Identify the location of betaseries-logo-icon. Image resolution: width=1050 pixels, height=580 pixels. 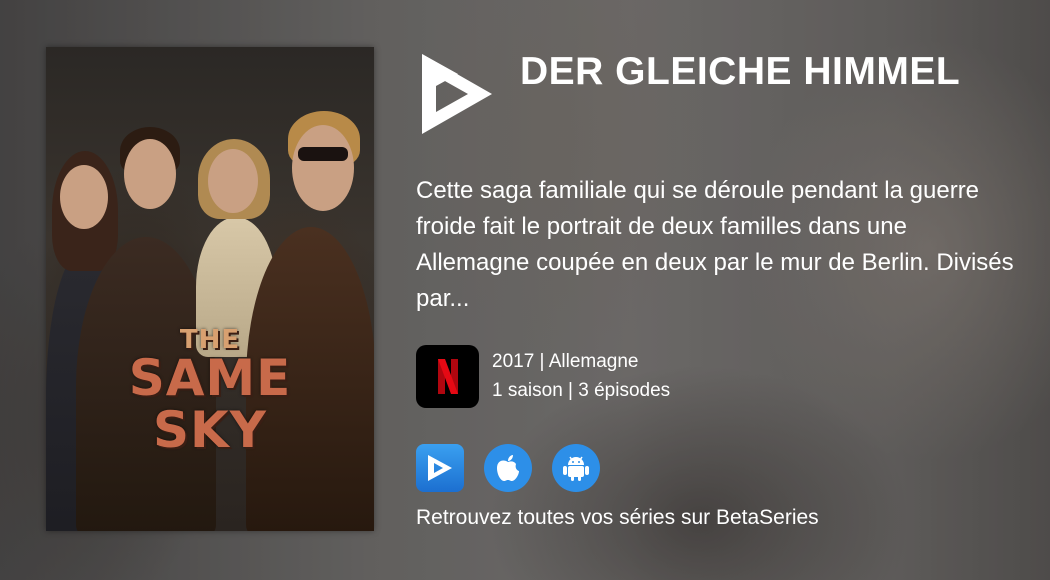
(457, 93).